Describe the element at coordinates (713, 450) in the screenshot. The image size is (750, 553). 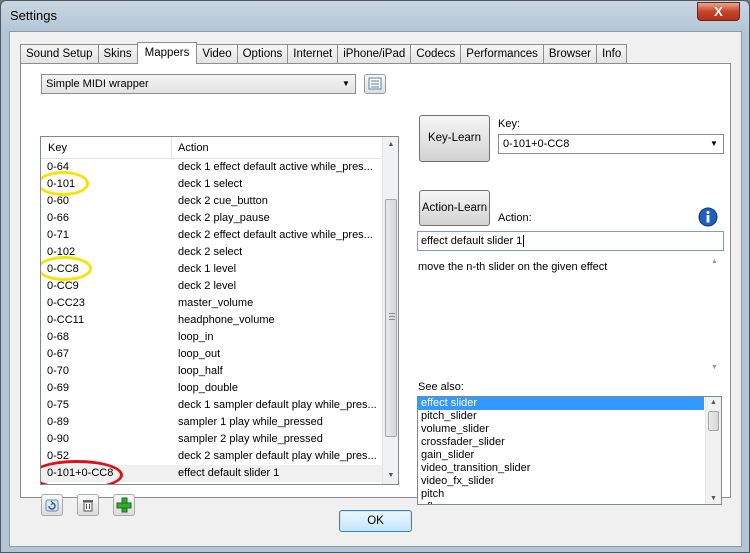
I see `see-also-scrollbar: ▲ ▼` at that location.